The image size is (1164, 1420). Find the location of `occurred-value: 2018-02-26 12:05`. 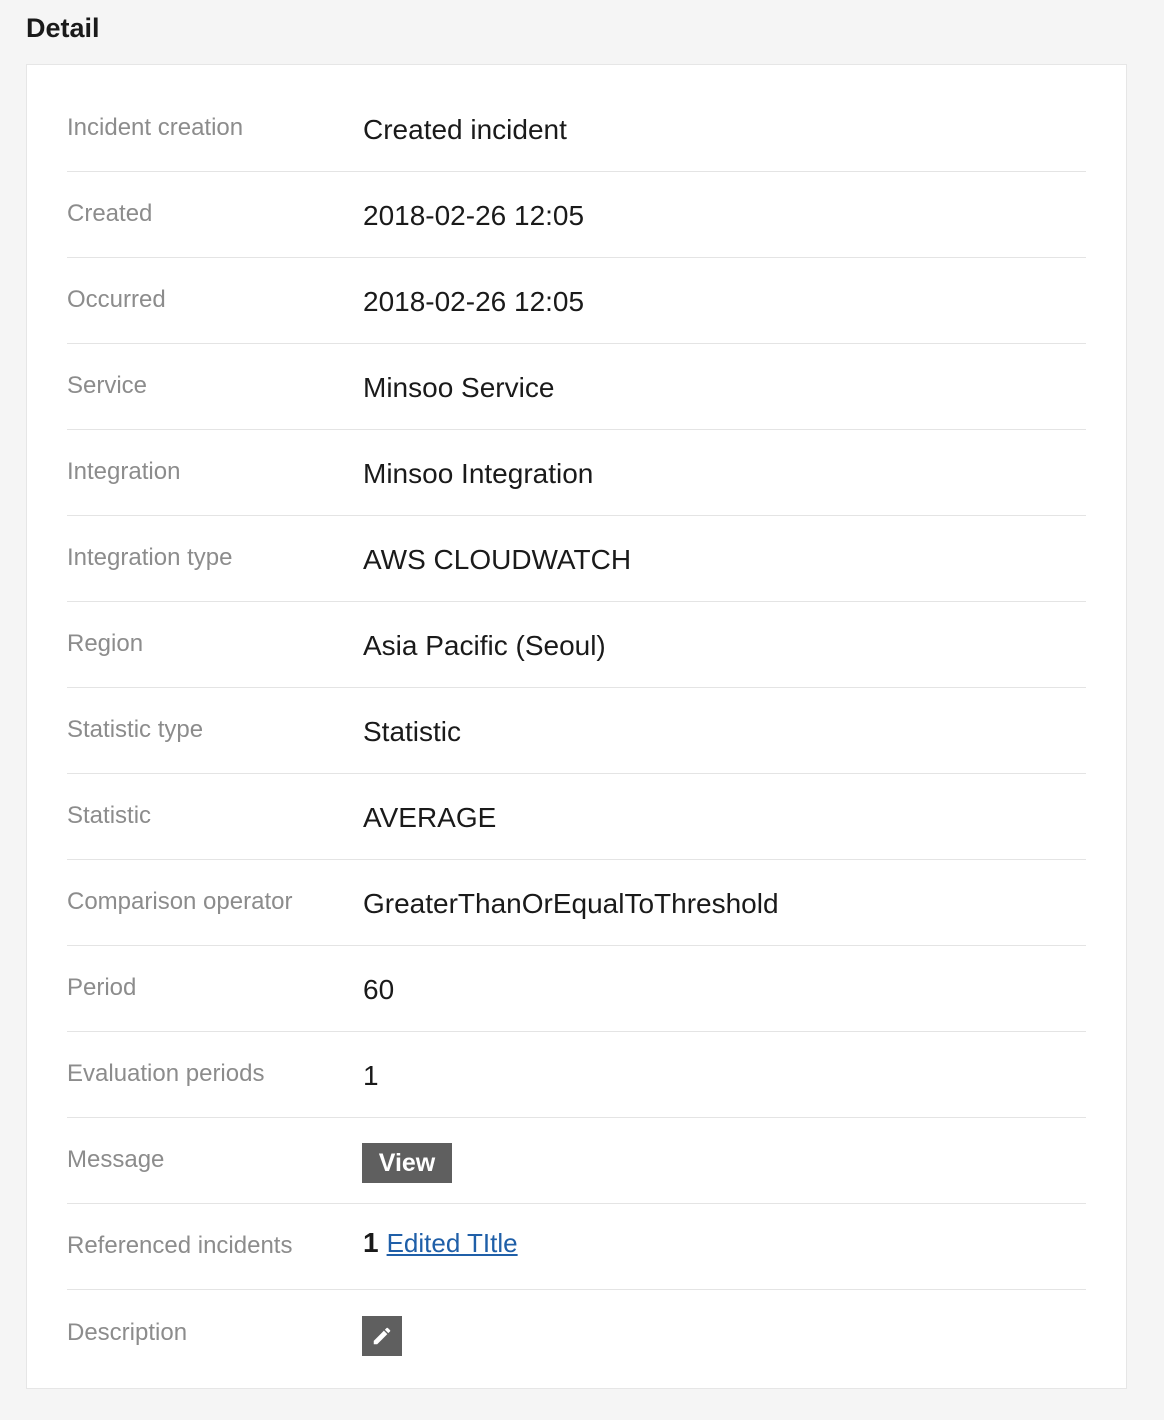

occurred-value: 2018-02-26 12:05 is located at coordinates (474, 301).